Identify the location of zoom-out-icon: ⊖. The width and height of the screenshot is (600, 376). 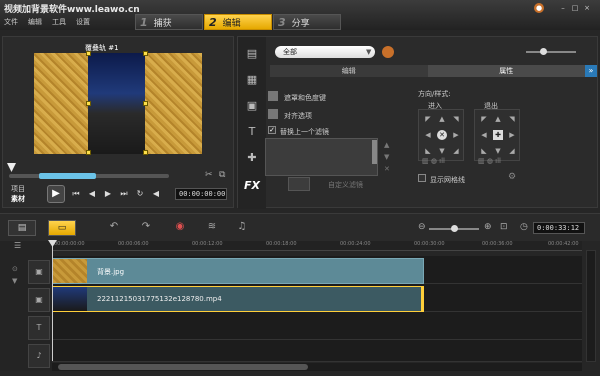
(422, 227).